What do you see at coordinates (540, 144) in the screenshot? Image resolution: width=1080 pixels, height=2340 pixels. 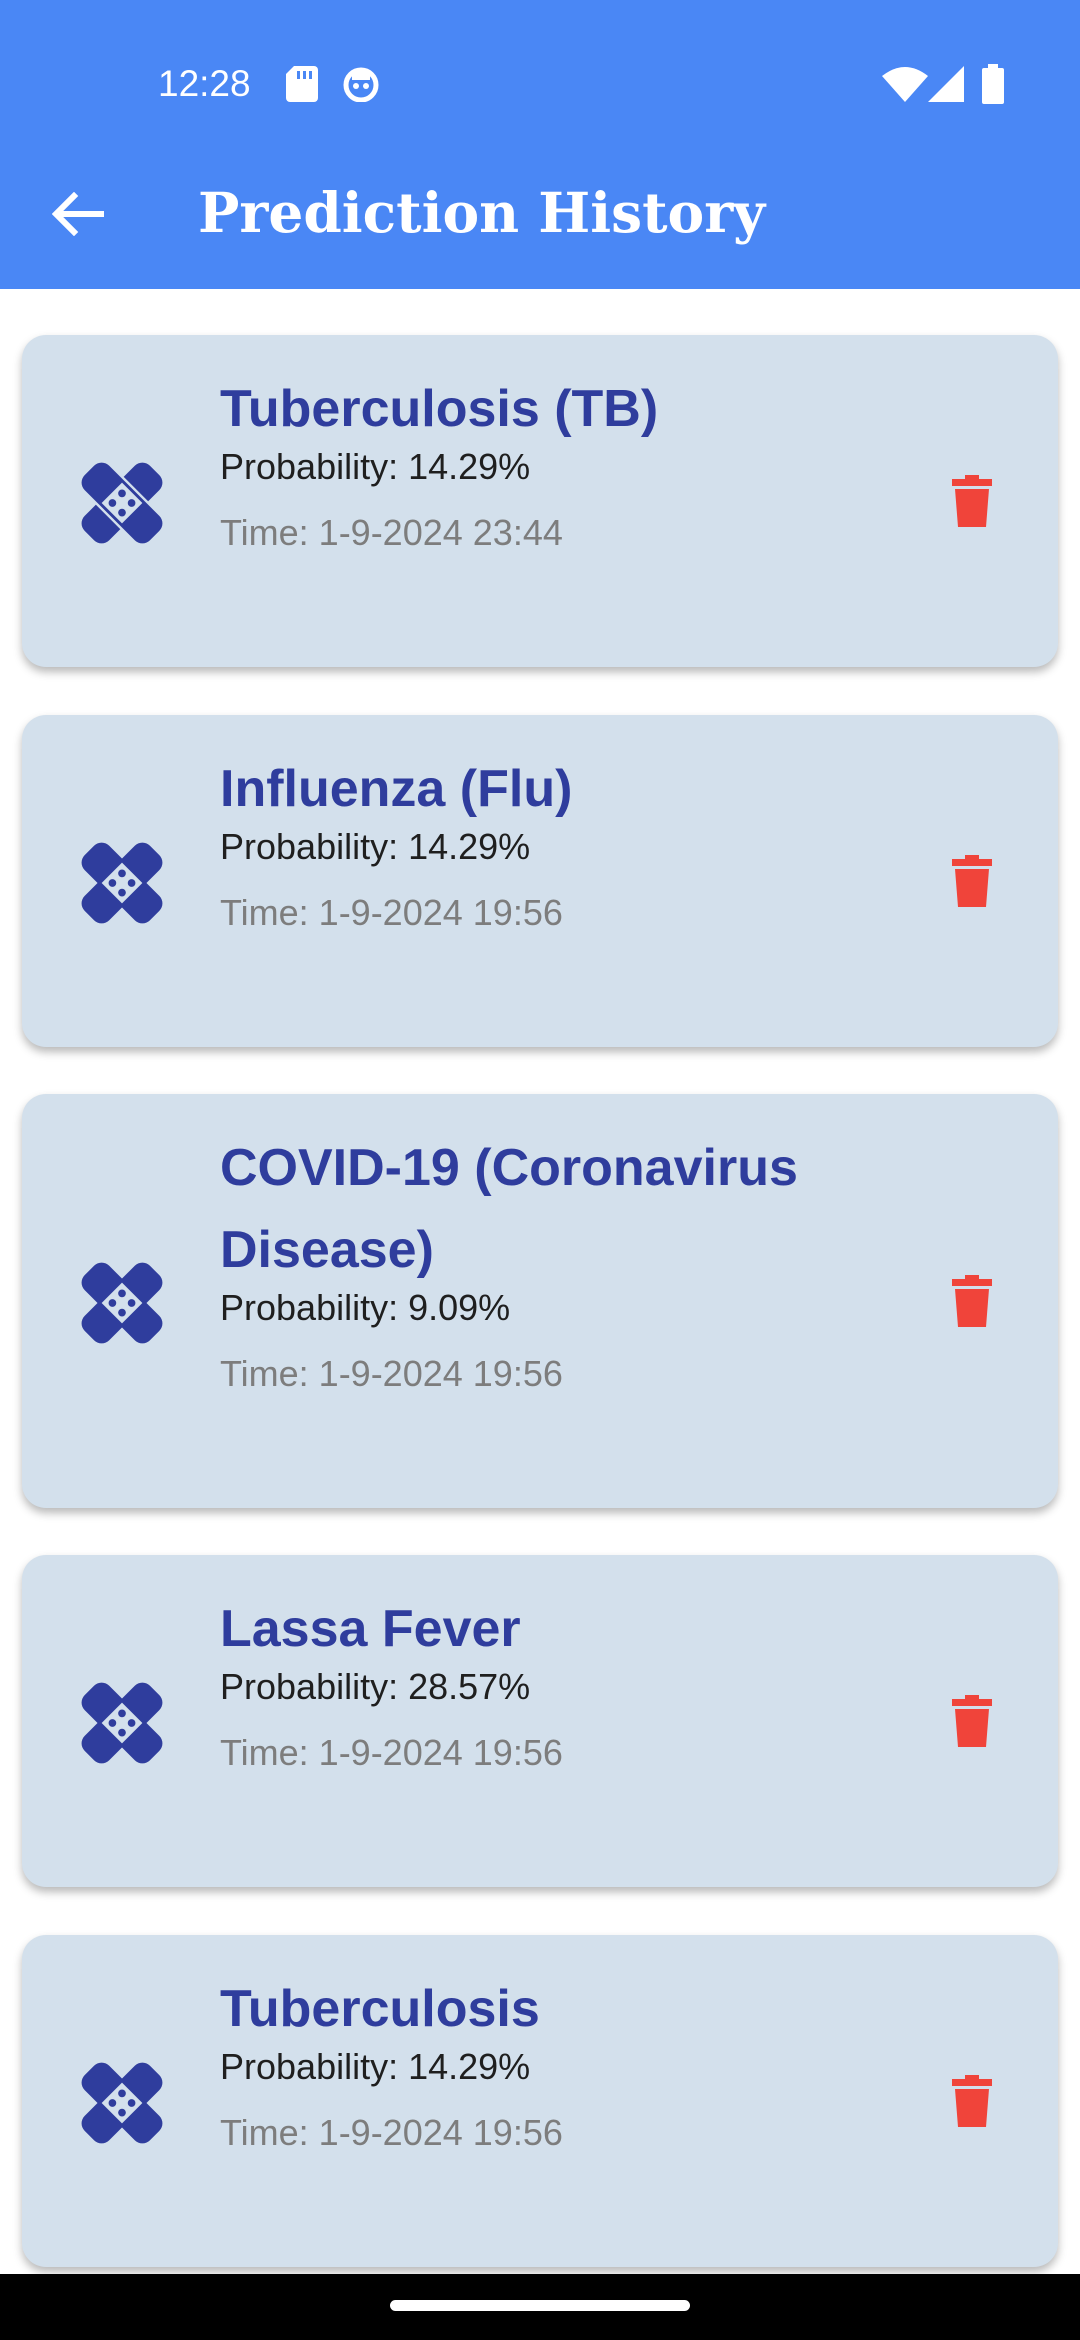 I see `app-bar: 12:28 Prediction History` at bounding box center [540, 144].